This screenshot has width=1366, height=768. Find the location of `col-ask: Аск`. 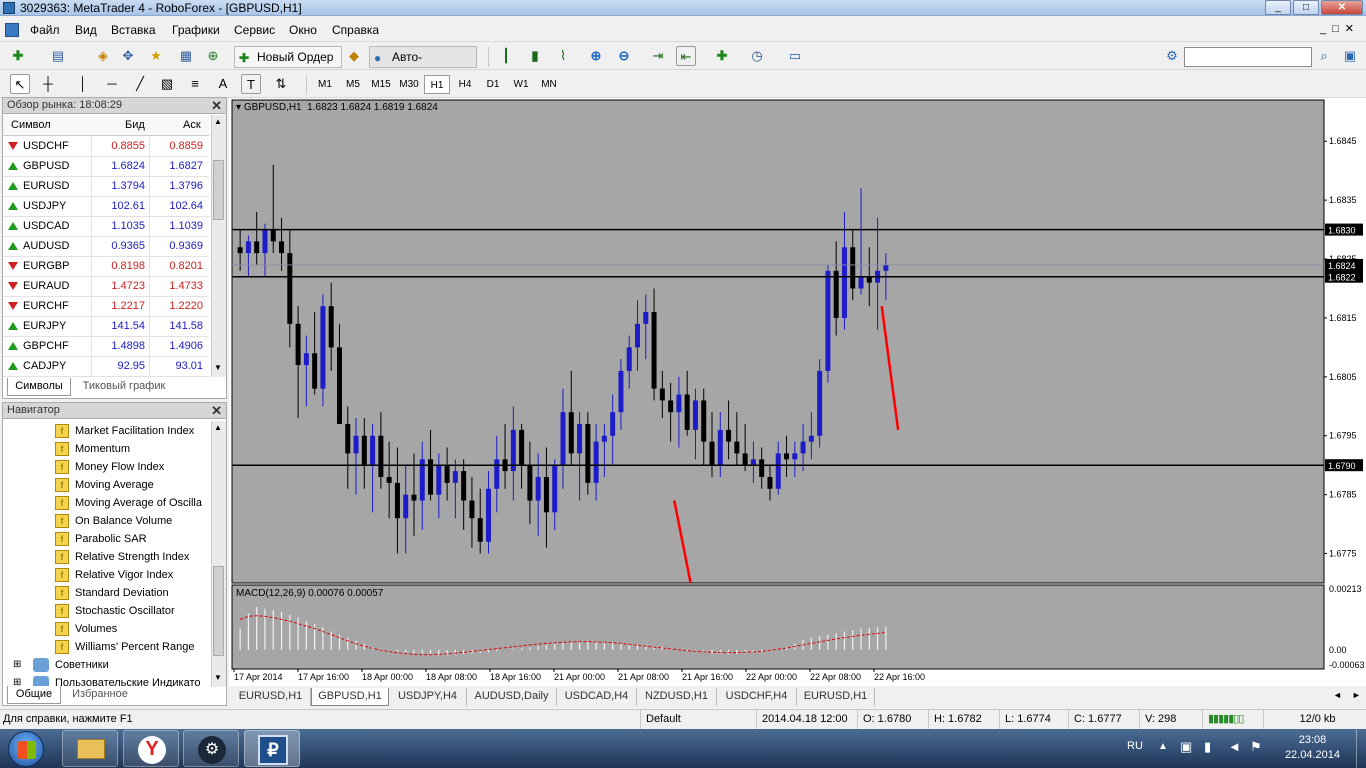

col-ask: Аск is located at coordinates (192, 125).